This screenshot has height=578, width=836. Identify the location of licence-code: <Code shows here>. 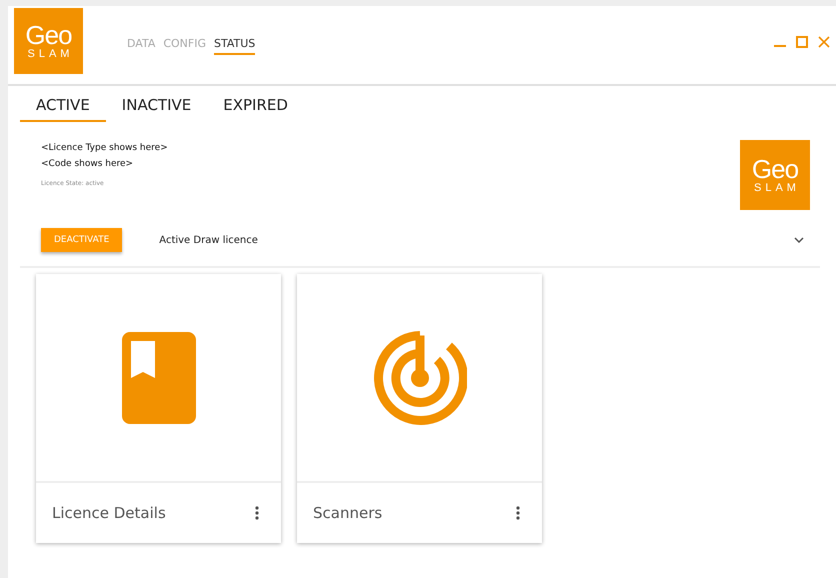
(87, 164).